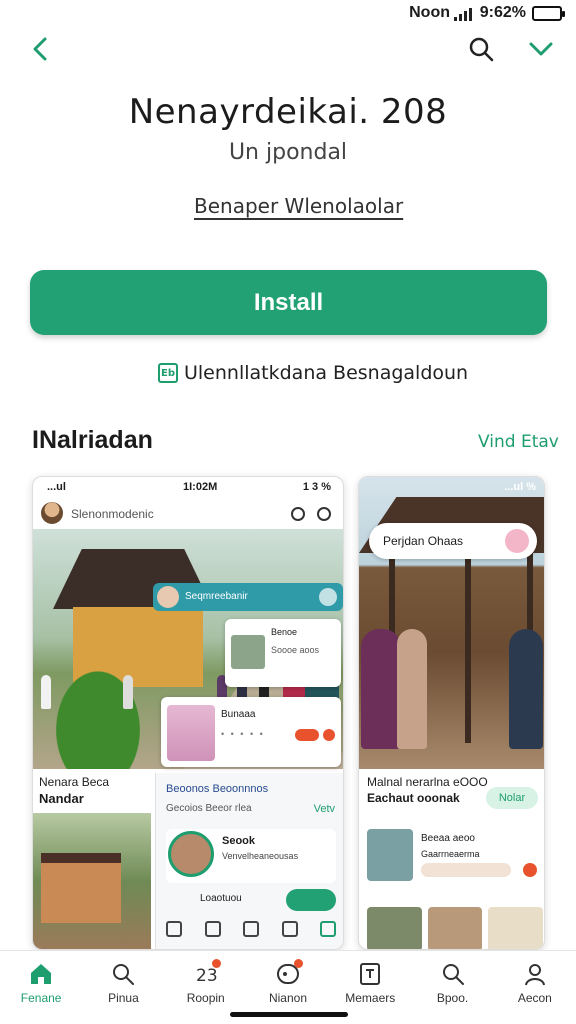  What do you see at coordinates (41, 974) in the screenshot?
I see `home-icon` at bounding box center [41, 974].